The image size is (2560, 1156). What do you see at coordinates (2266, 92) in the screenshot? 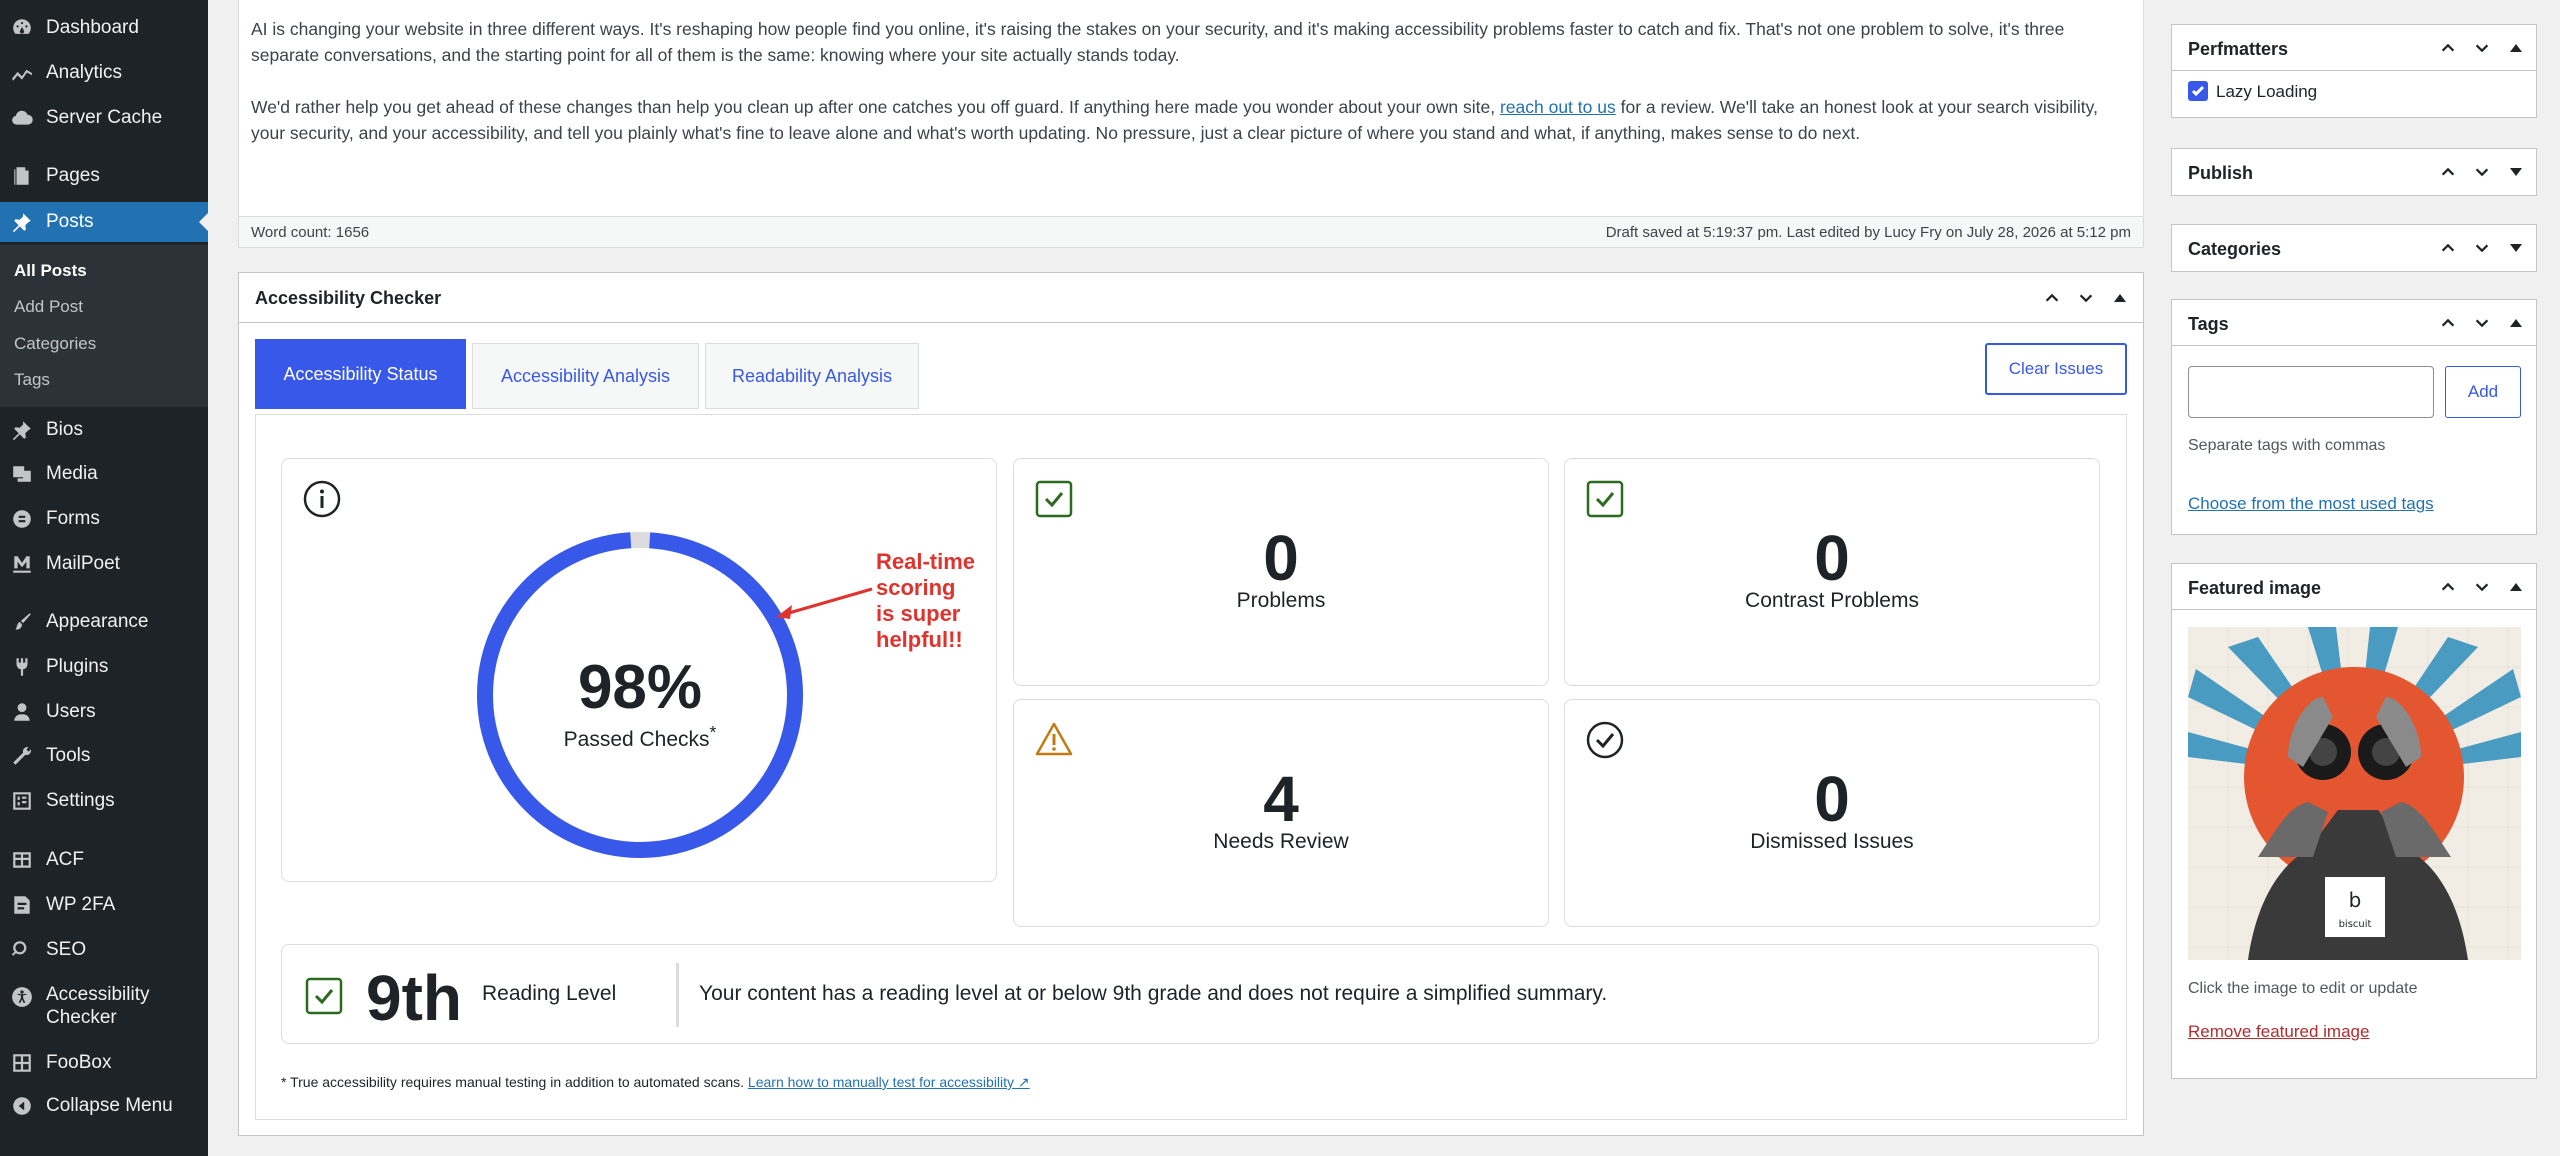
I see `lazy-loading-label: Lazy Loading` at bounding box center [2266, 92].